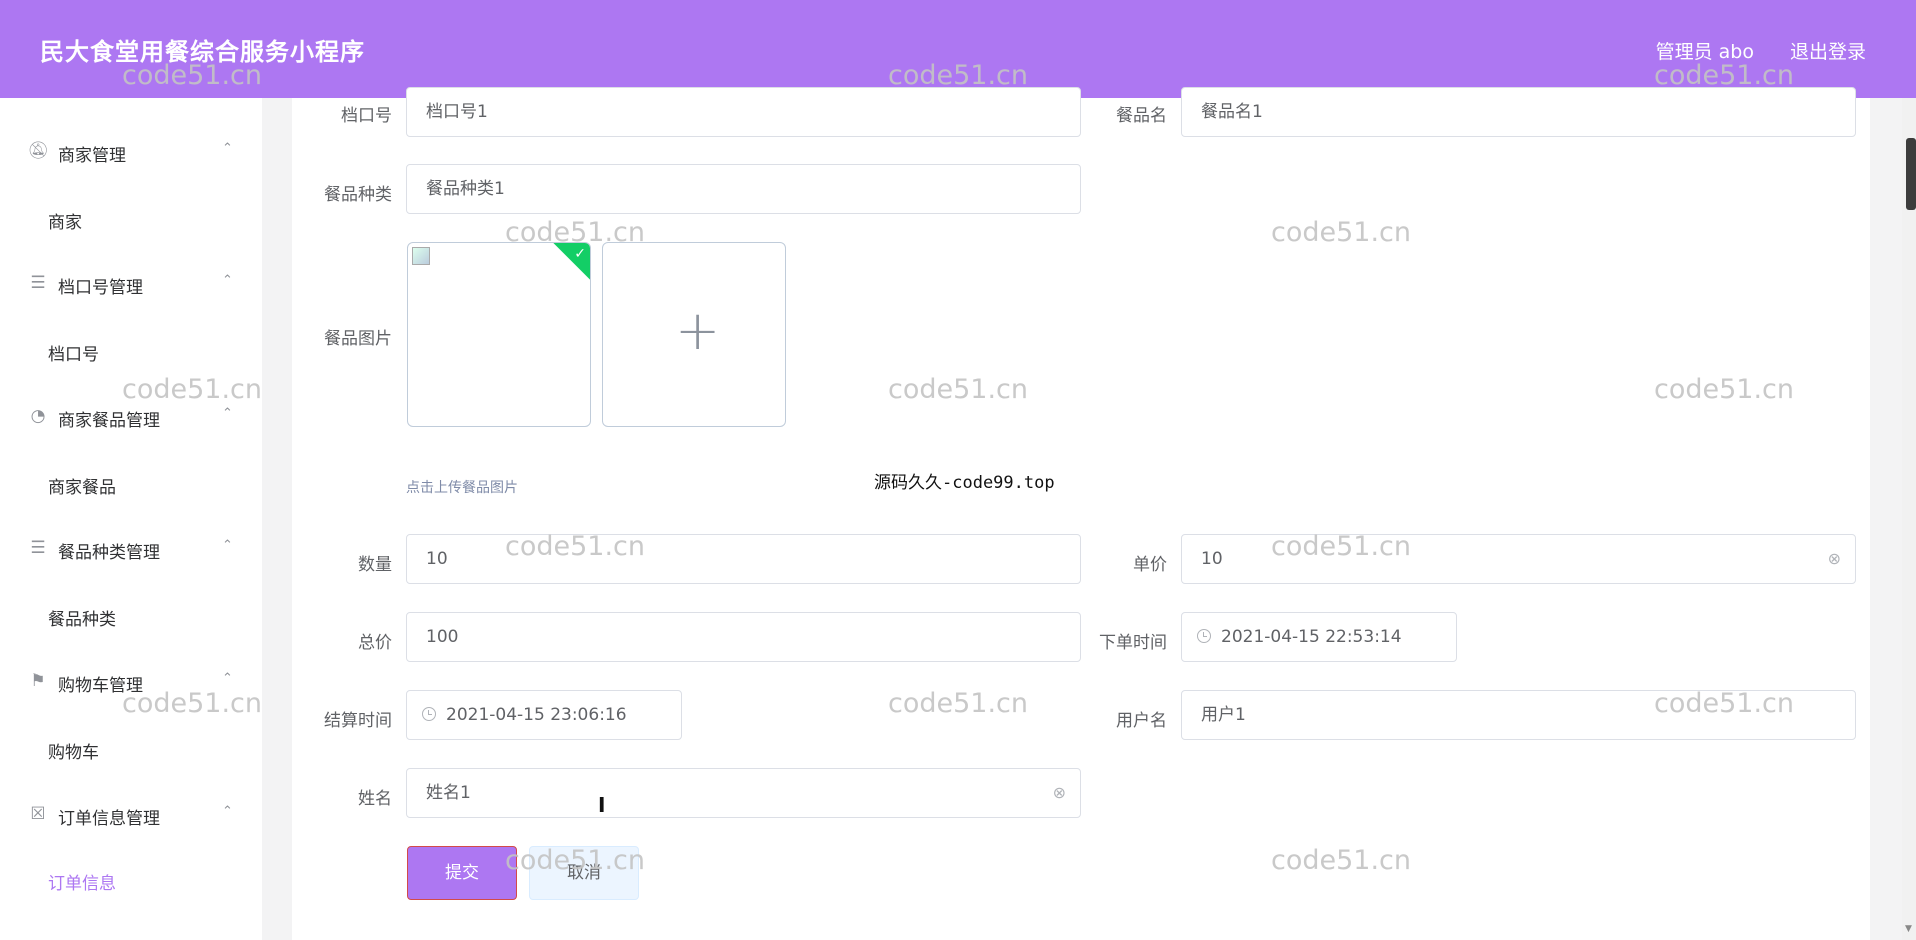 This screenshot has width=1916, height=940. I want to click on username-label: 用户名, so click(1141, 721).